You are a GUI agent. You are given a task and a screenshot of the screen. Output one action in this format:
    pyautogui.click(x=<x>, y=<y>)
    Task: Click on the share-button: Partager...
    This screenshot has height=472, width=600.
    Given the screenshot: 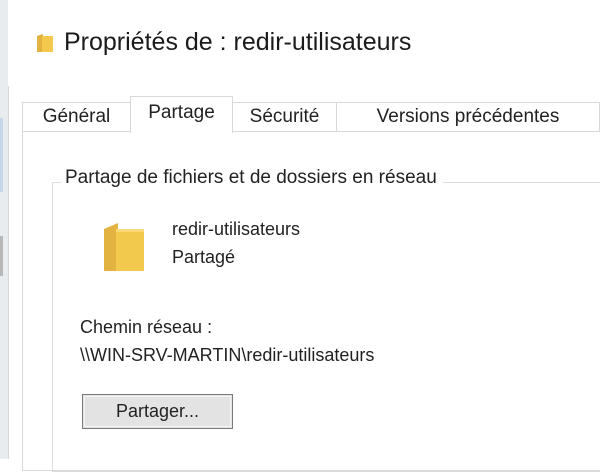 What is the action you would take?
    pyautogui.click(x=157, y=411)
    